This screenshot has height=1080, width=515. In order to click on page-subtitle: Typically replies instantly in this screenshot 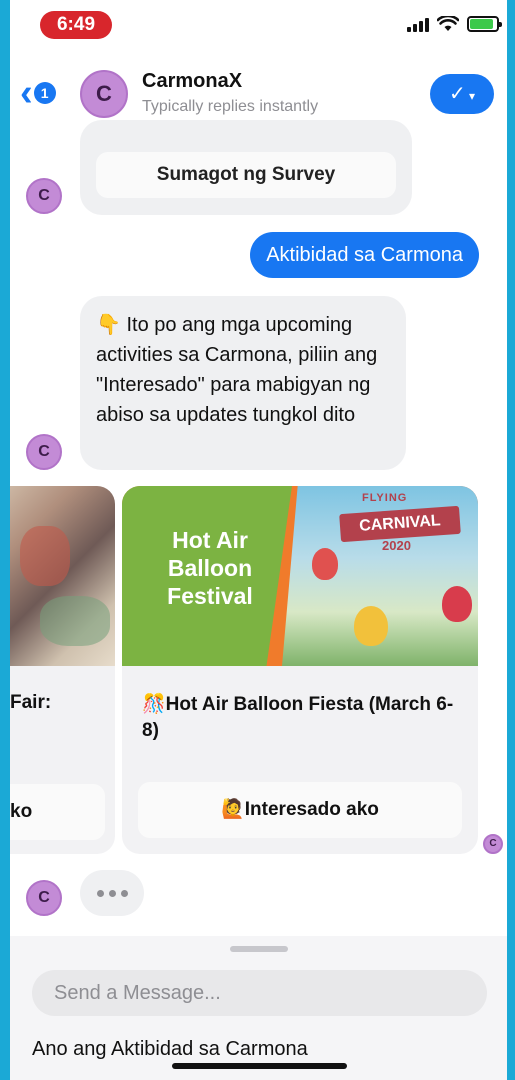, I will do `click(230, 106)`.